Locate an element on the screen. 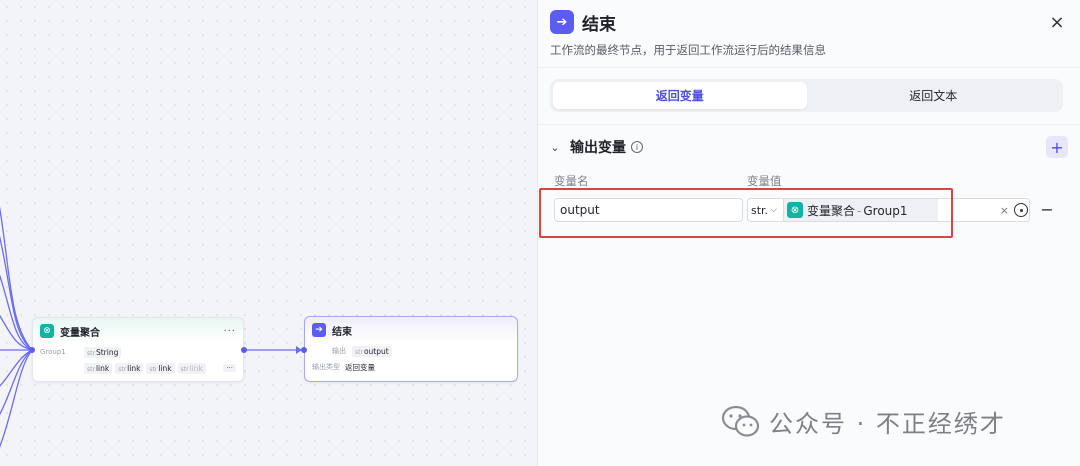 The image size is (1080, 466). close-button: × is located at coordinates (1057, 22).